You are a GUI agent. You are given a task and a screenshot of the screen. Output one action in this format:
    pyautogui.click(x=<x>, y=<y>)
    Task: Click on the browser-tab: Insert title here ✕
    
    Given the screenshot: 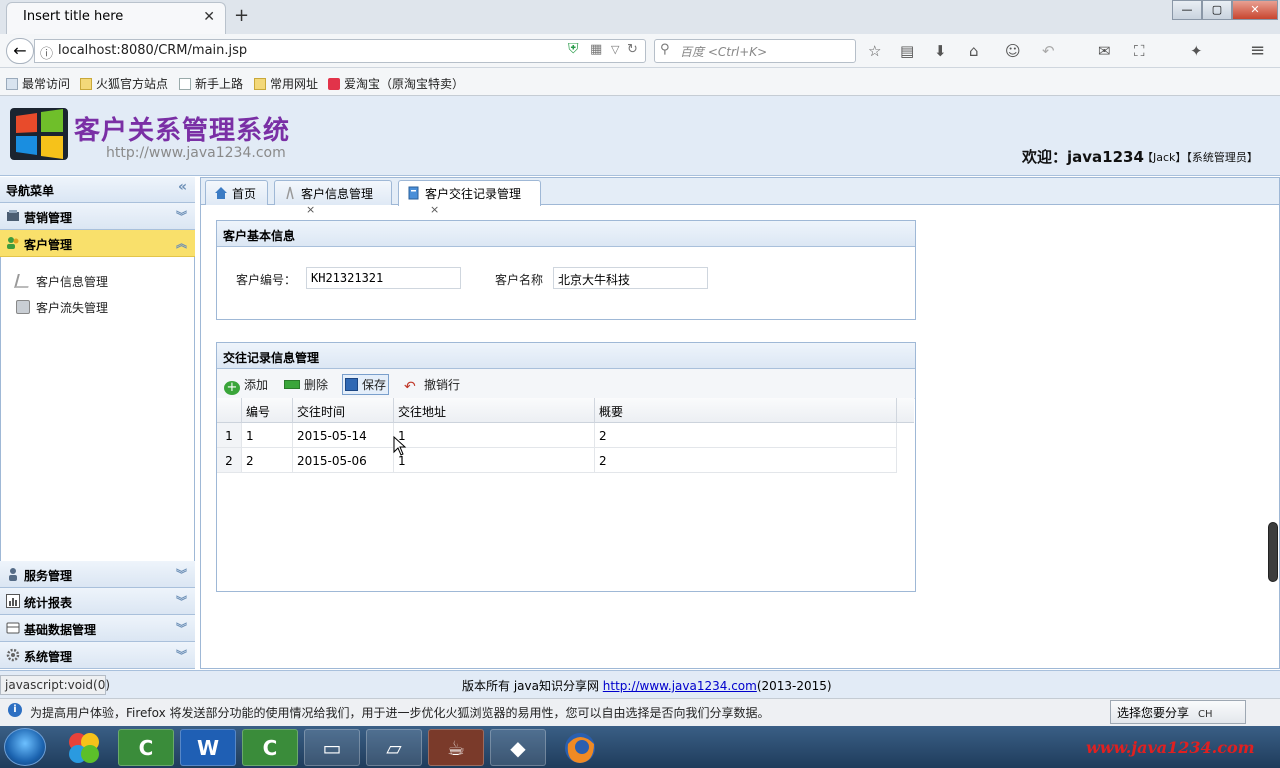 What is the action you would take?
    pyautogui.click(x=116, y=18)
    